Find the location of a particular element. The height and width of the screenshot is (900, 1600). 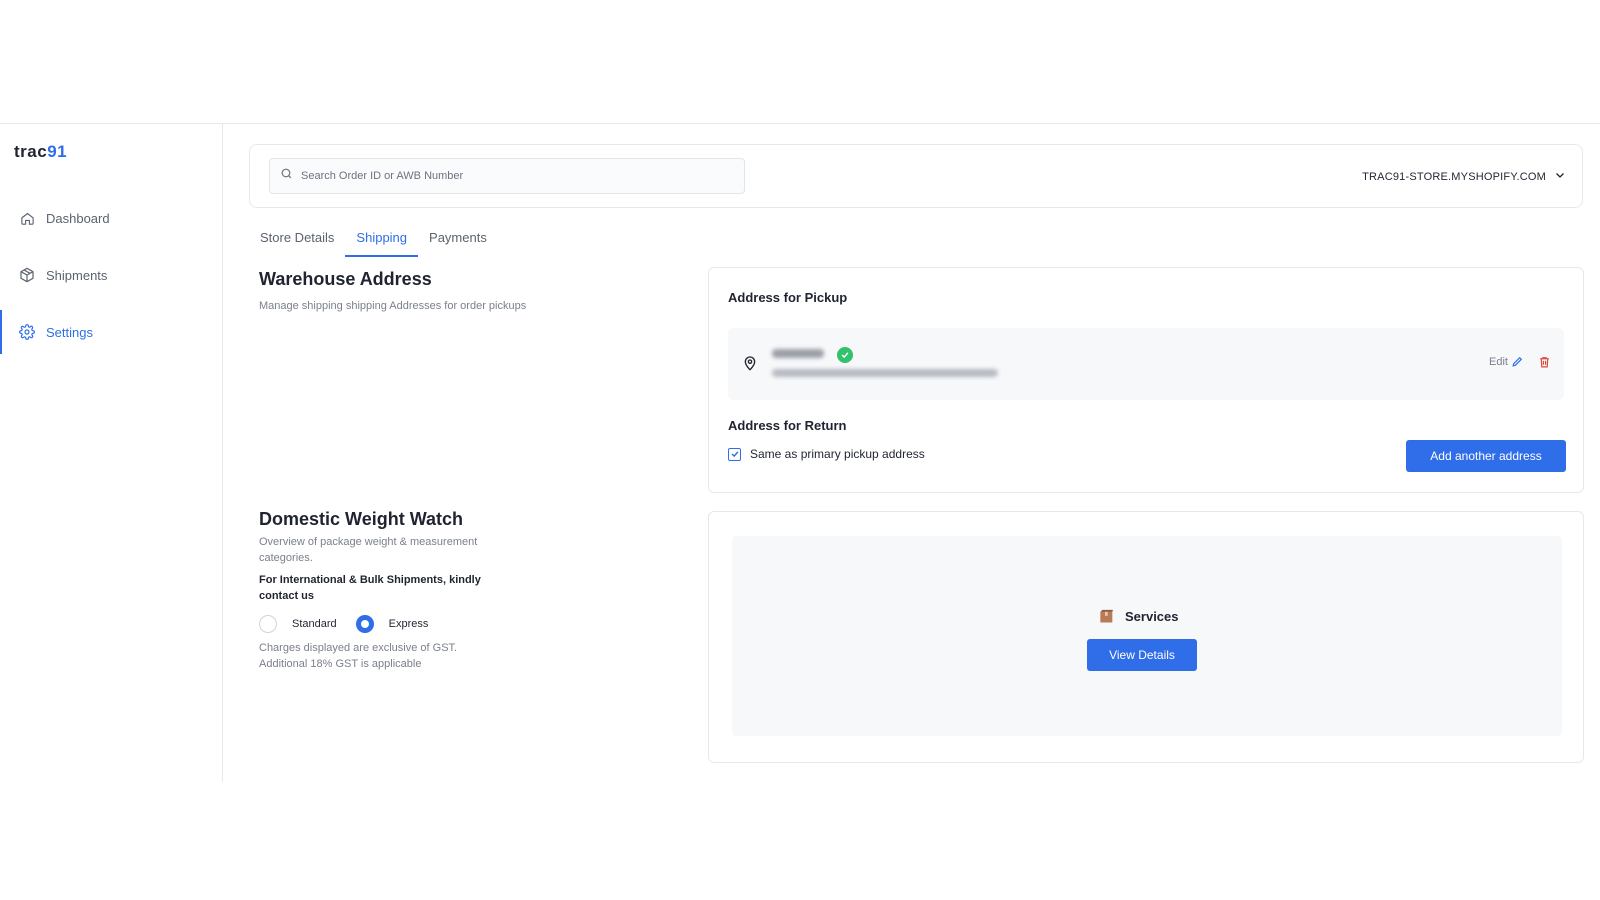

settings-tabs: Store Details Shipping Payments is located at coordinates (373, 240).